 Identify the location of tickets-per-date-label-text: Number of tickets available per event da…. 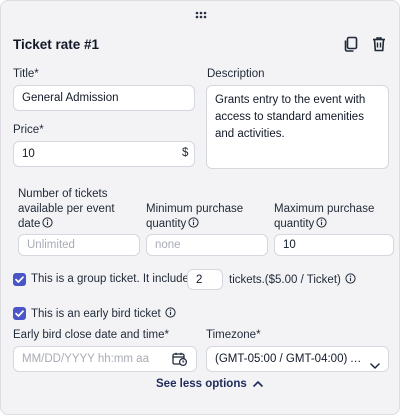
(66, 209).